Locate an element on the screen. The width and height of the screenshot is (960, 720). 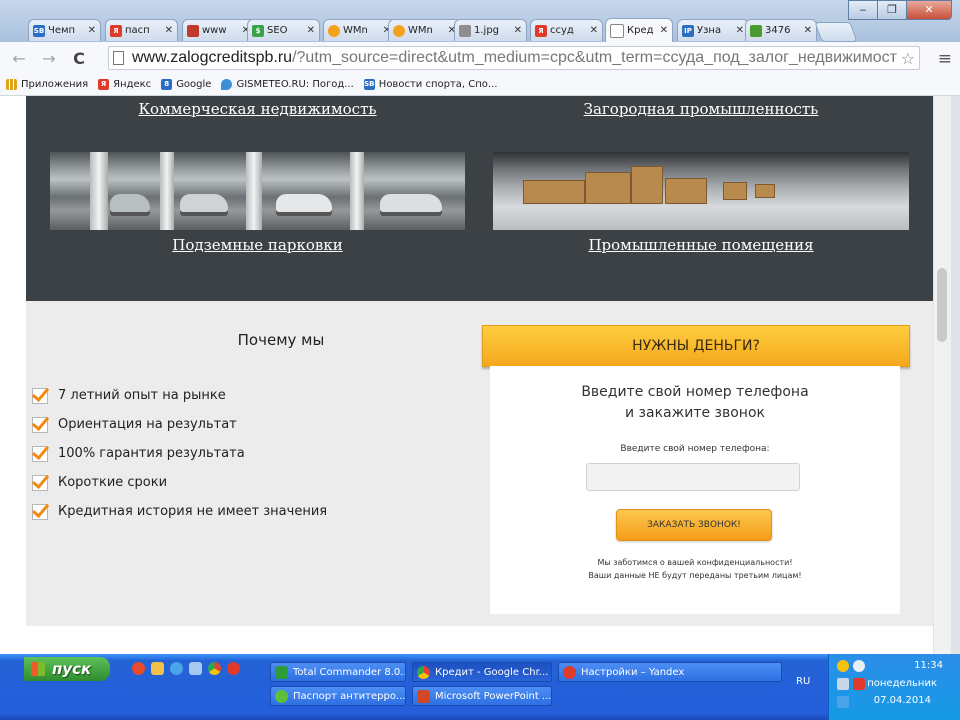
tab-0: SB Чемп ✕ is located at coordinates (64, 30).